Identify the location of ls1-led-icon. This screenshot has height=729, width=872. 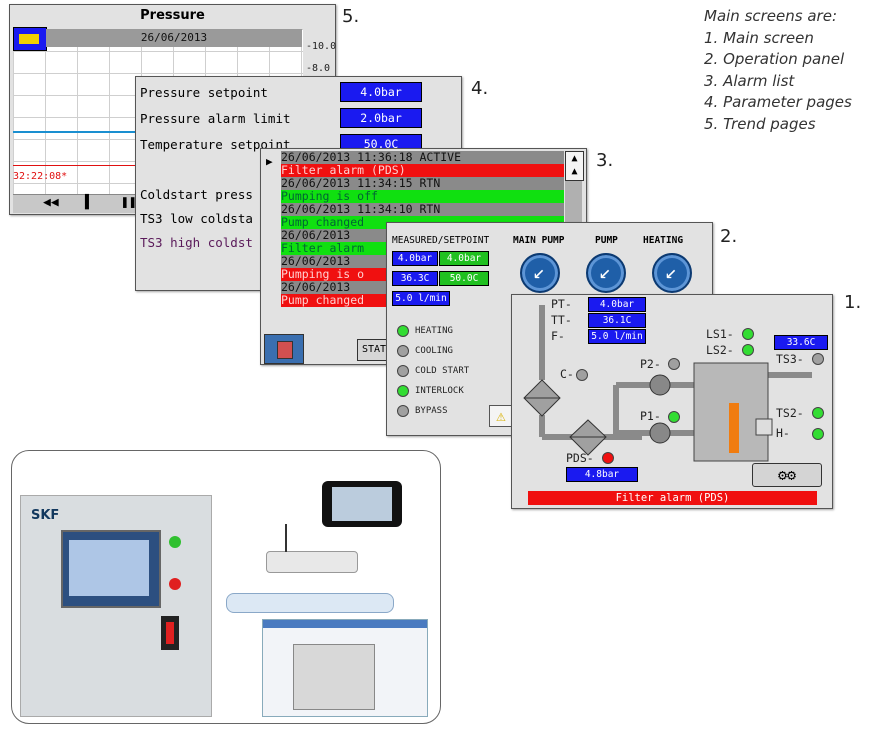
(748, 334).